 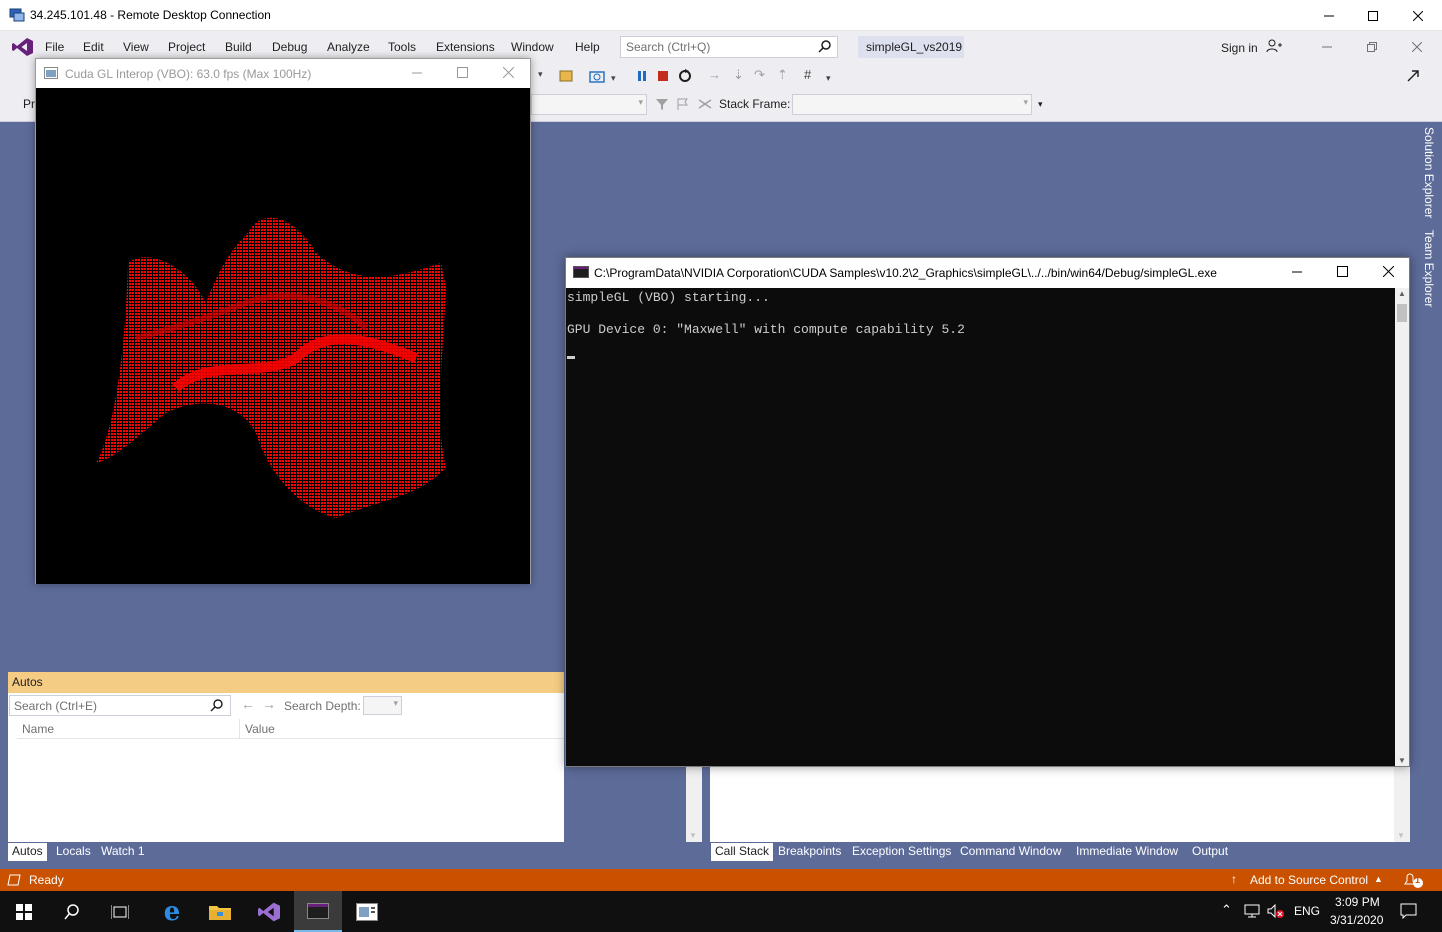 I want to click on menu-extensions: Extensions, so click(x=465, y=47).